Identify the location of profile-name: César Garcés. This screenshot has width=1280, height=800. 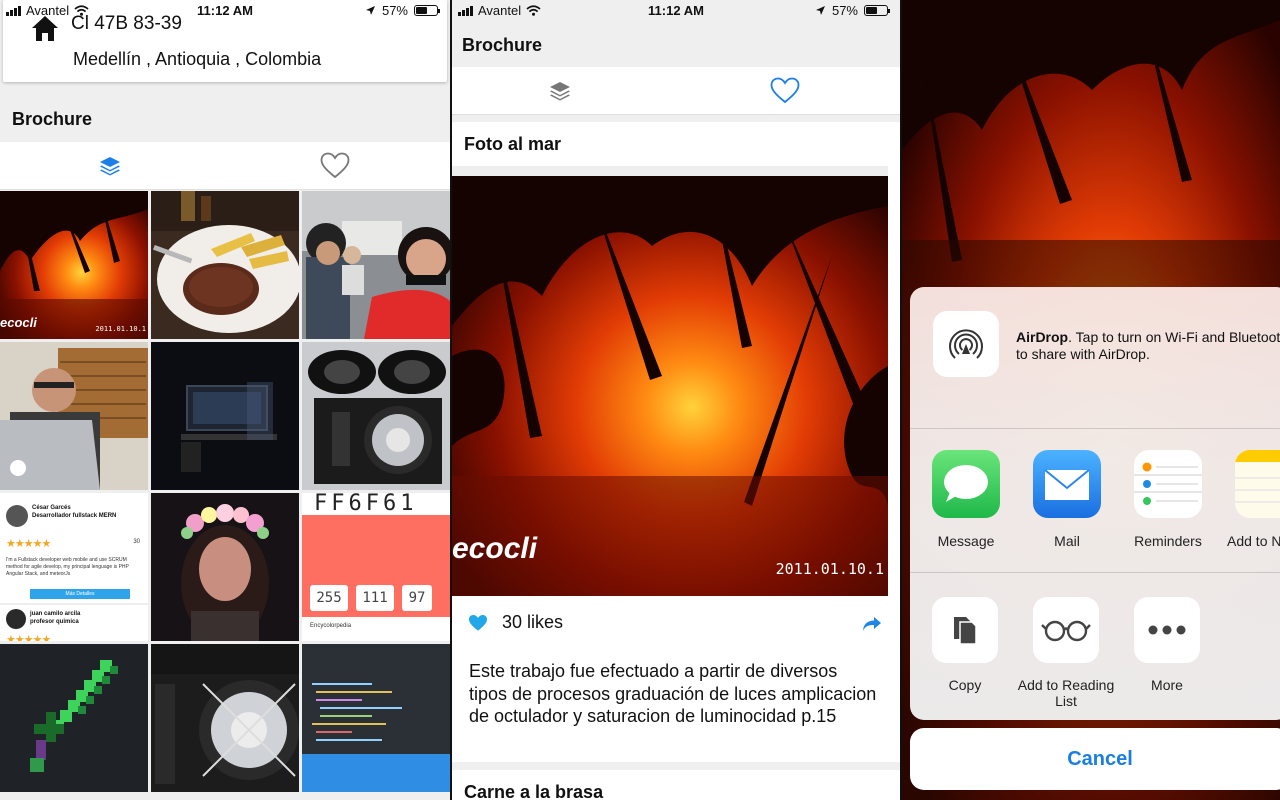
(51, 508).